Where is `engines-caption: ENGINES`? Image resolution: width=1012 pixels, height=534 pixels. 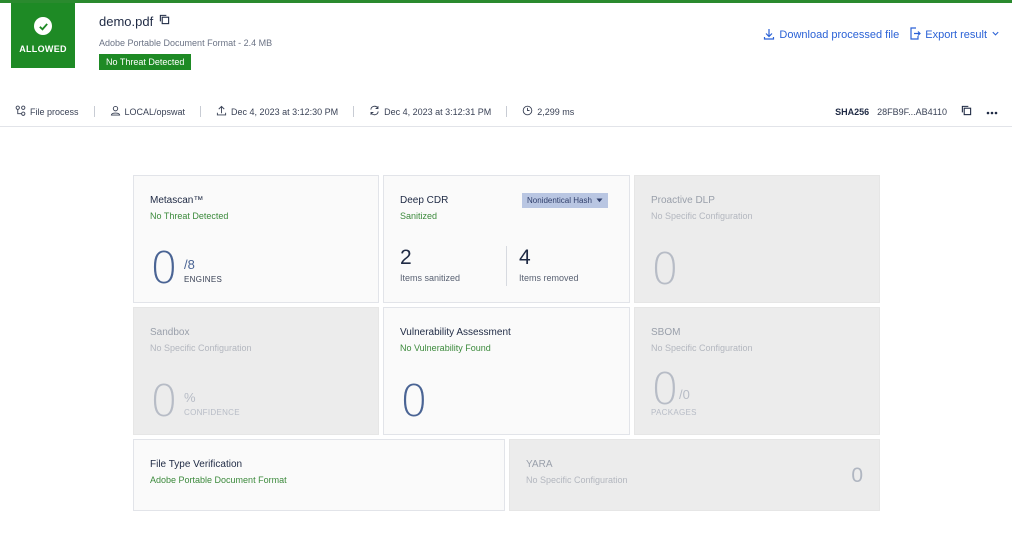 engines-caption: ENGINES is located at coordinates (203, 279).